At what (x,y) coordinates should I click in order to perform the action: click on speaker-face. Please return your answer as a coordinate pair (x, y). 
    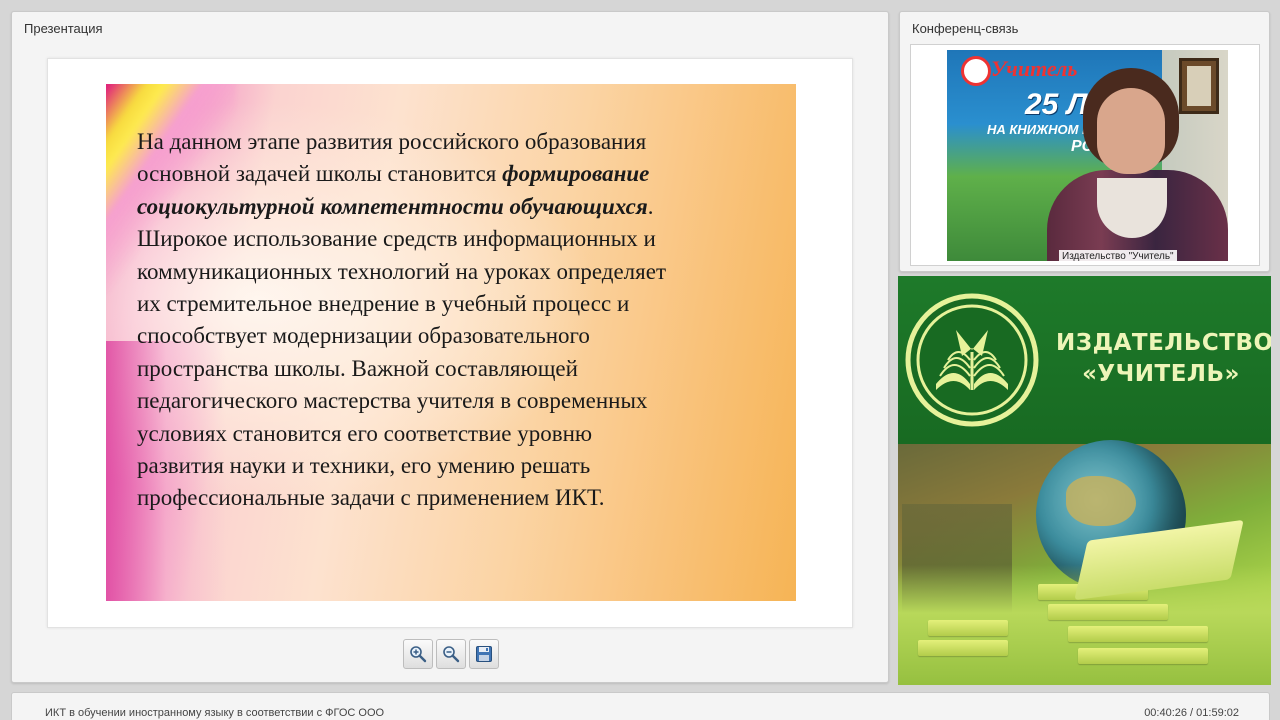
    Looking at the image, I should click on (1131, 131).